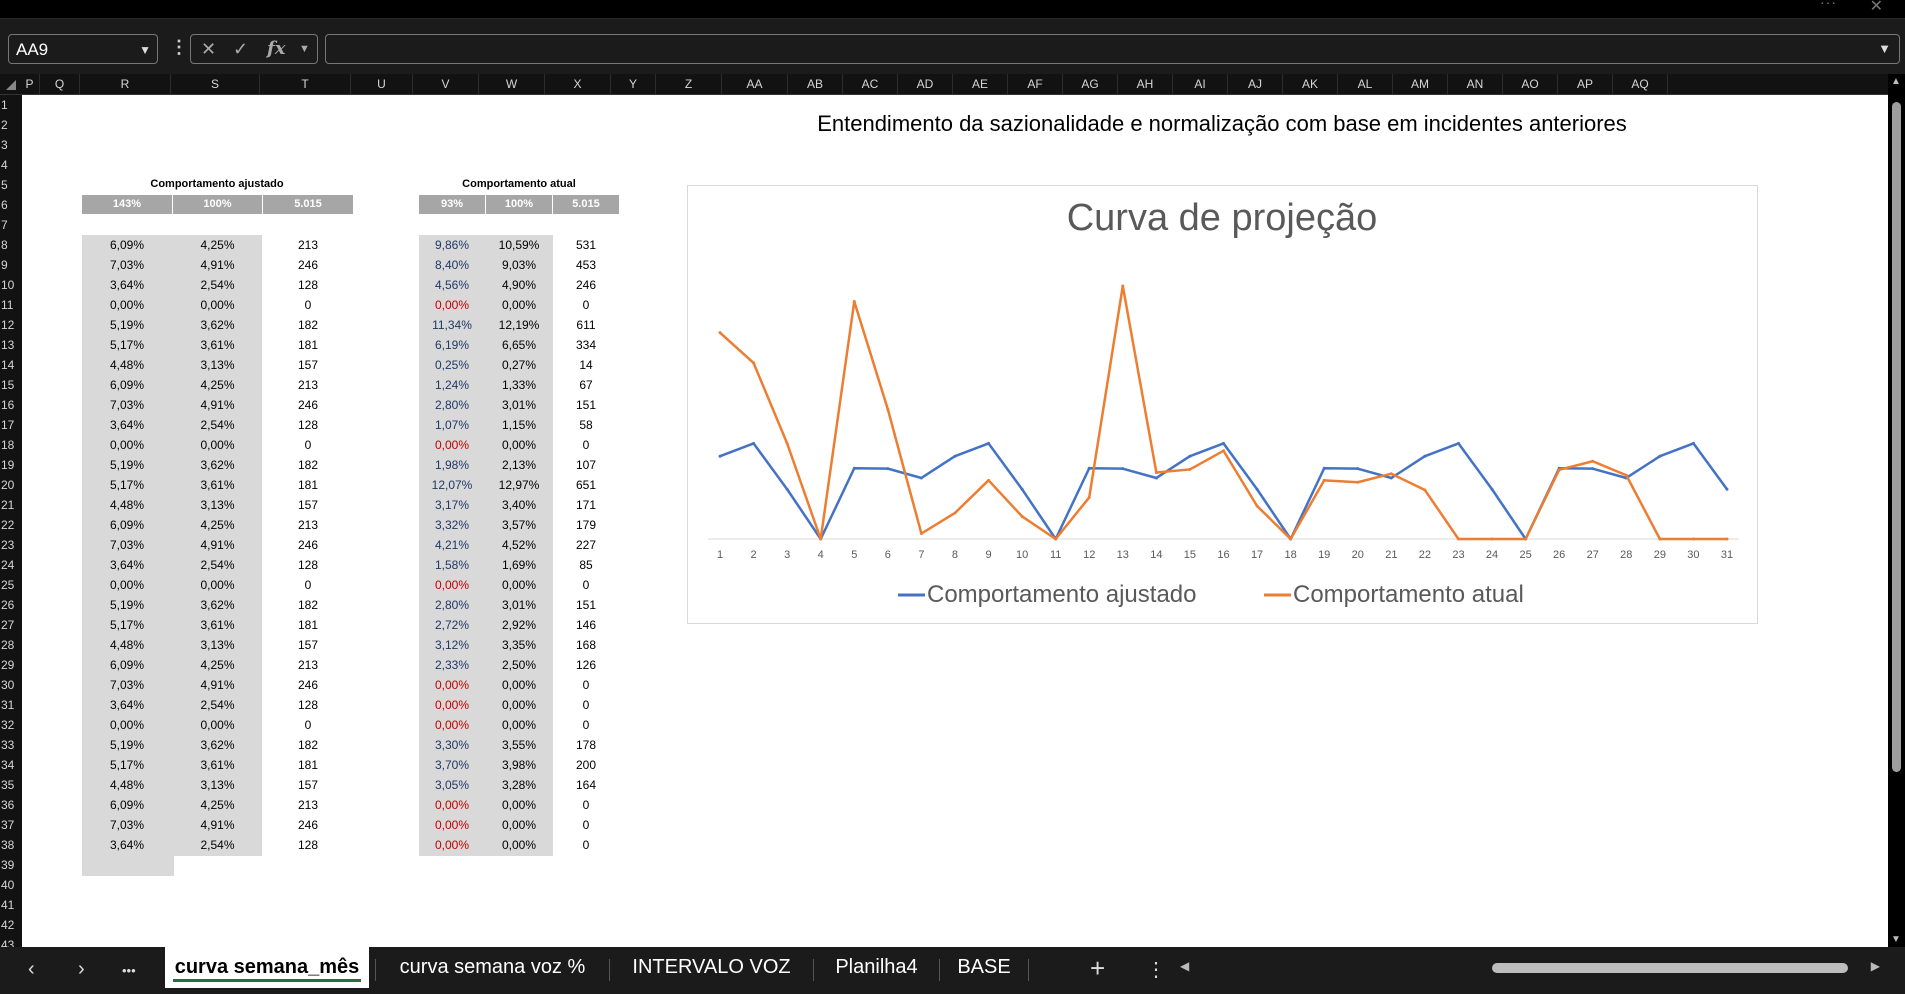 This screenshot has width=1905, height=994. I want to click on vertical-scrollbar: ▲ ▼, so click(1896, 510).